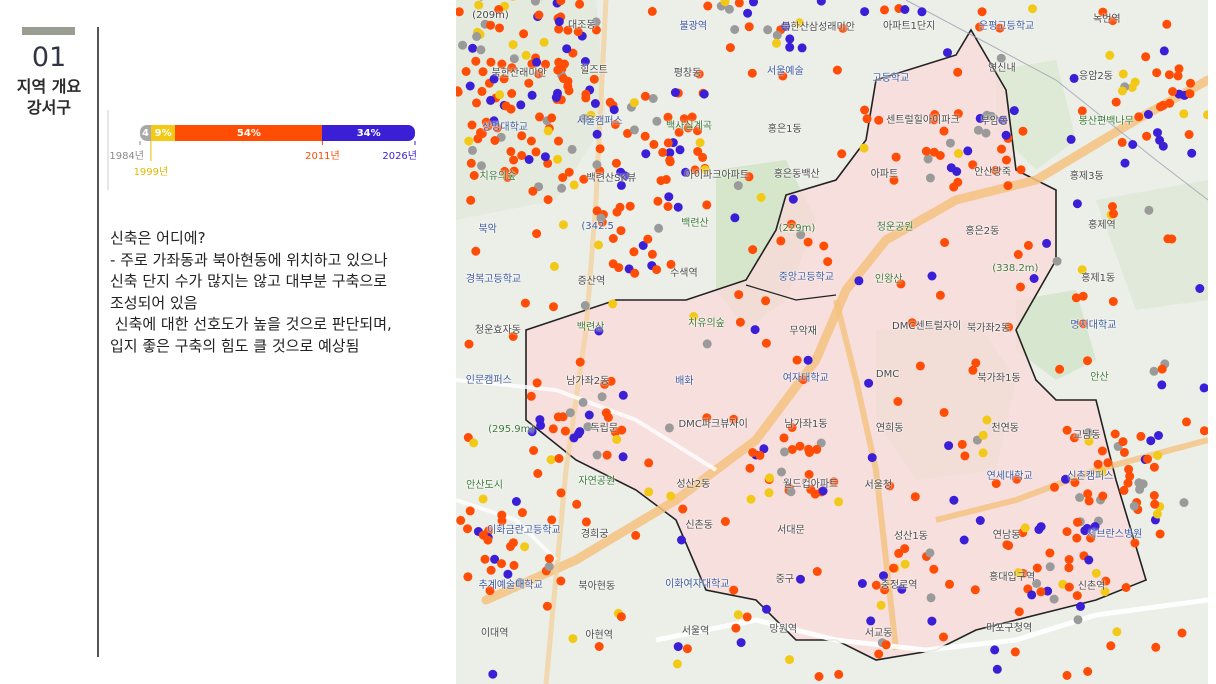  Describe the element at coordinates (878, 486) in the screenshot. I see `map-place-label: 서울청` at that location.